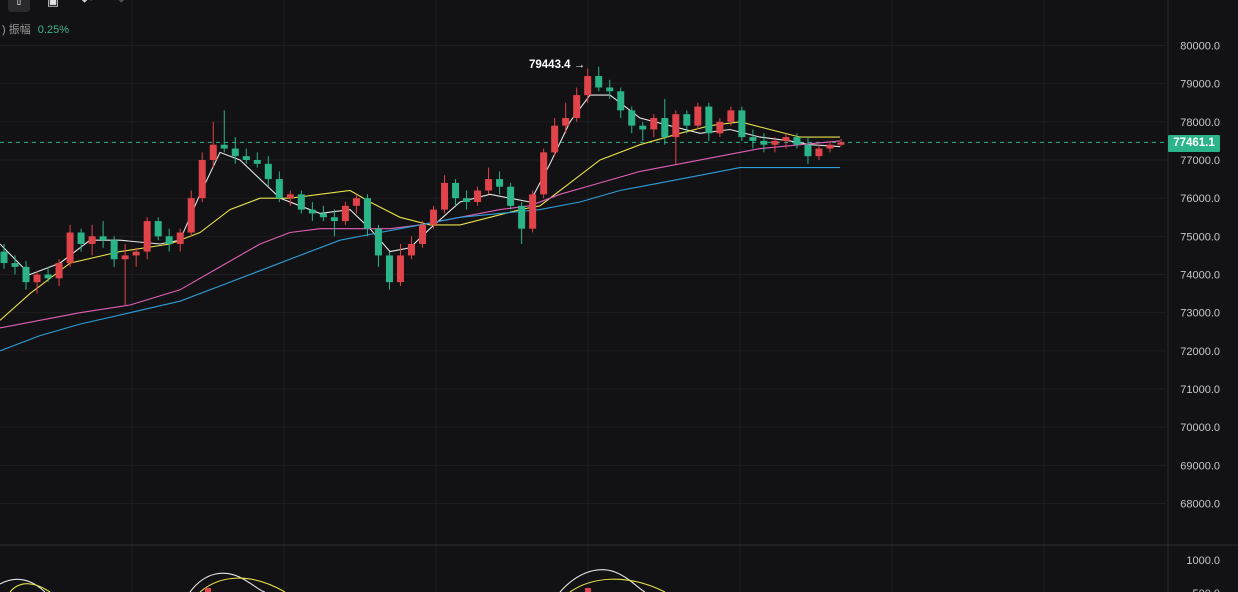 The image size is (1238, 592). What do you see at coordinates (70, 6) in the screenshot?
I see `drawing-toolbar: ⇧ ▣ ↶ ↷` at bounding box center [70, 6].